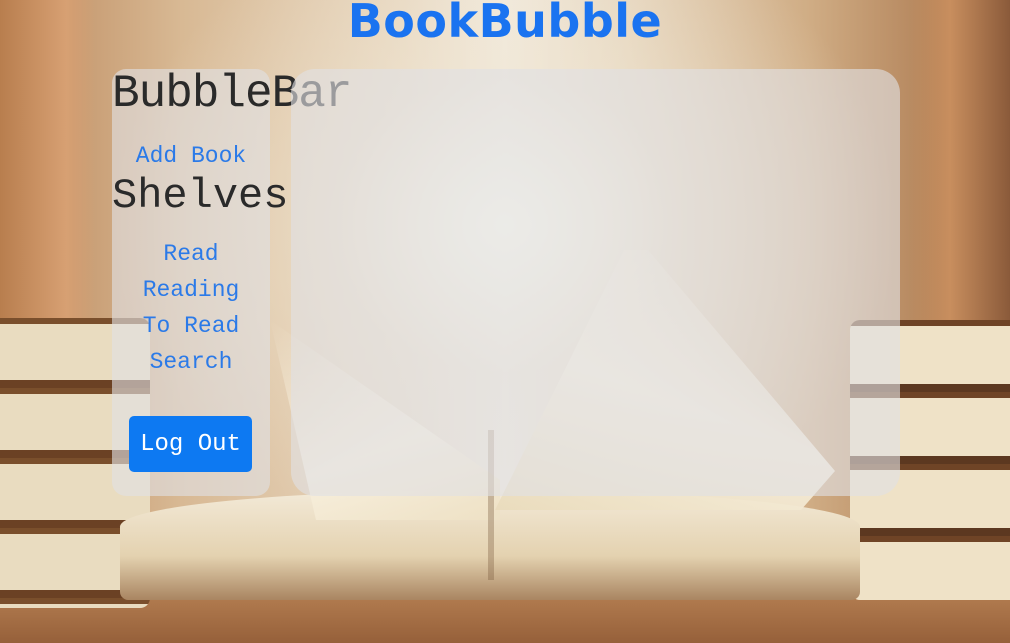  Describe the element at coordinates (191, 326) in the screenshot. I see `shelf-link-to-read: To Read` at that location.